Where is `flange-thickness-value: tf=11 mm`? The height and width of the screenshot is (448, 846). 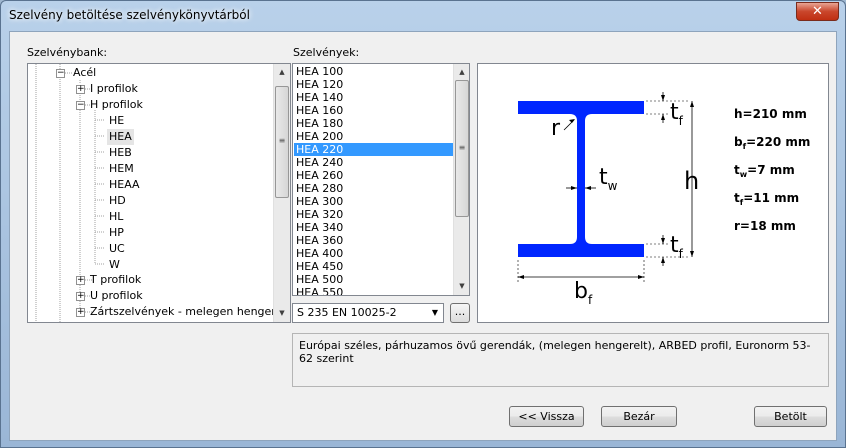
flange-thickness-value: tf=11 mm is located at coordinates (766, 199).